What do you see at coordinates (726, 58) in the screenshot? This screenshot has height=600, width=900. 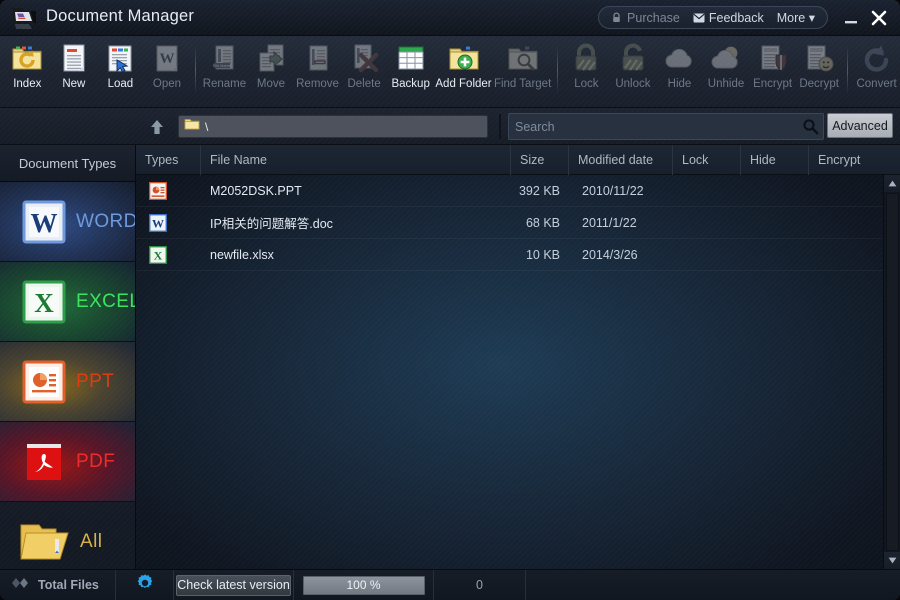 I see `cloud-sun-icon` at bounding box center [726, 58].